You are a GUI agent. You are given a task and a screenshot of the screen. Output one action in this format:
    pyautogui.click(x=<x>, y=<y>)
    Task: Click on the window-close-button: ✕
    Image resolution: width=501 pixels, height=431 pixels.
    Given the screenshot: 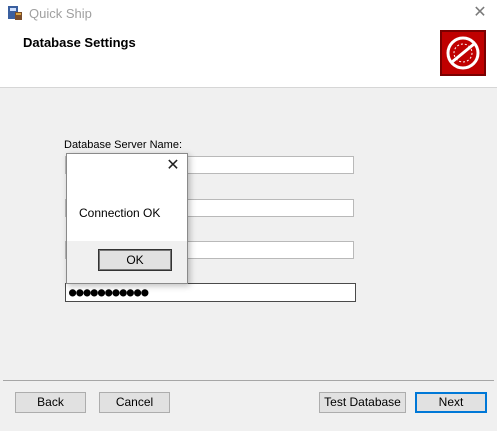 What is the action you would take?
    pyautogui.click(x=480, y=13)
    